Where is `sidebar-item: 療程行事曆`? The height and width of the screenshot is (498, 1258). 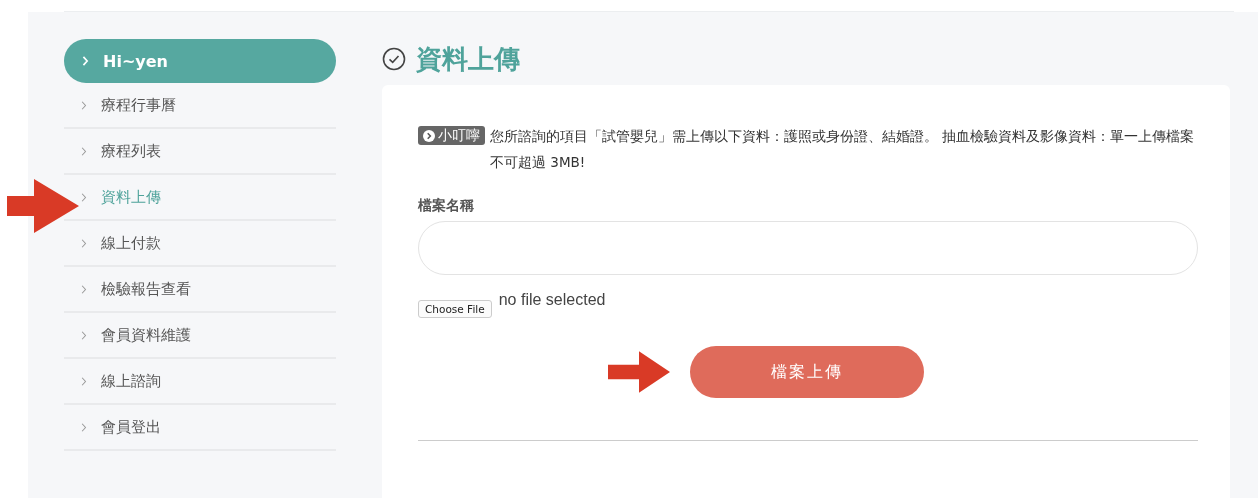 sidebar-item: 療程行事曆 is located at coordinates (200, 106).